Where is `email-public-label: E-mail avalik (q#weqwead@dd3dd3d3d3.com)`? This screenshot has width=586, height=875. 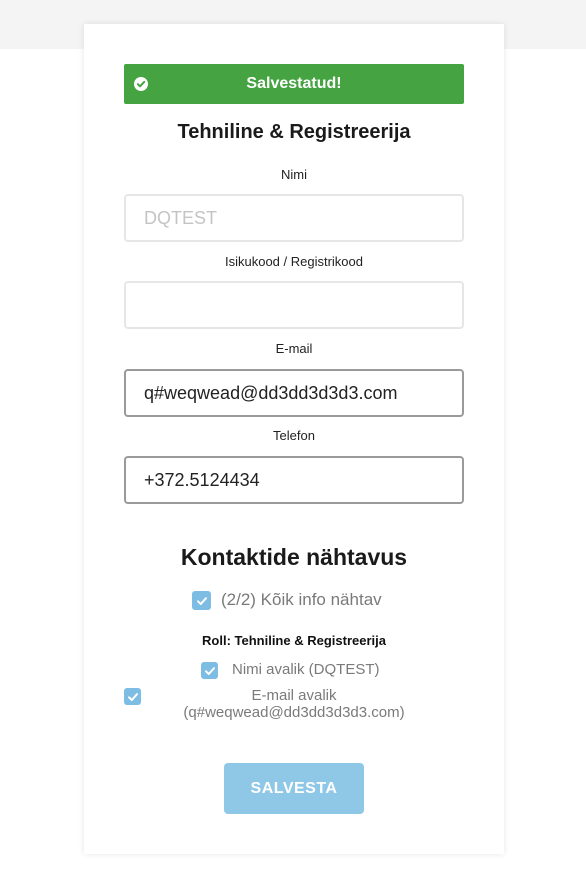
email-public-label: E-mail avalik (q#weqwead@dd3dd3d3d3.com) is located at coordinates (294, 704).